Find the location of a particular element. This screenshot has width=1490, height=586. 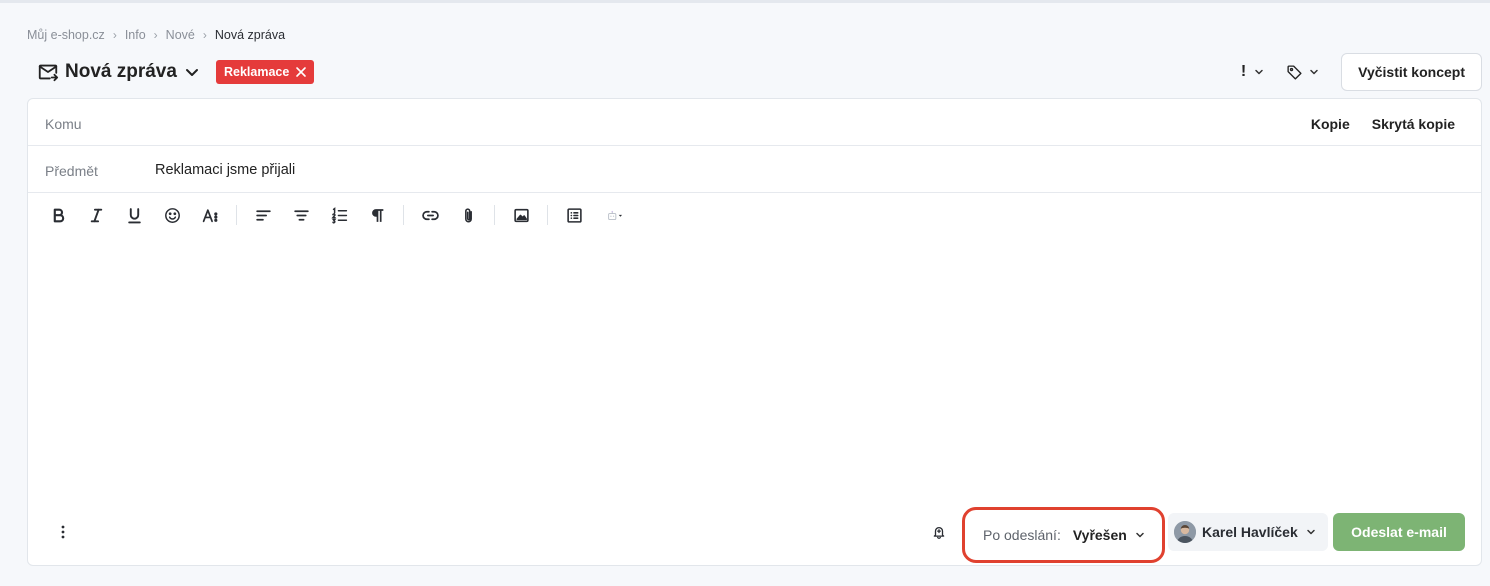

robot-icon is located at coordinates (614, 215).